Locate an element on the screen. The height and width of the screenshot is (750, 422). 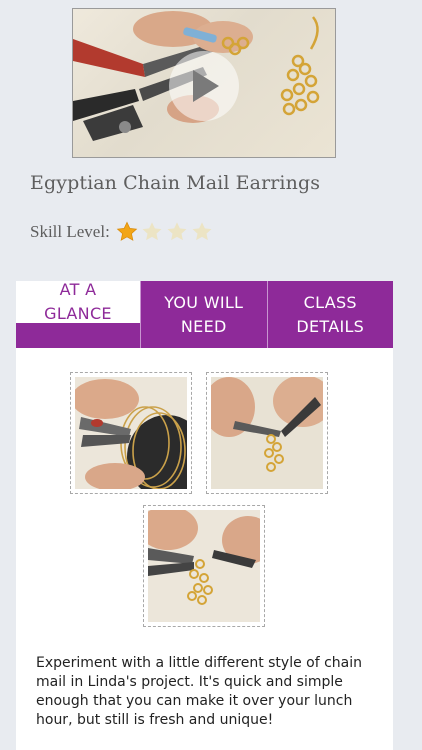
tab-bar: AT A GLANCE YOU WILL NEED CLASS DETAILS is located at coordinates (205, 314).